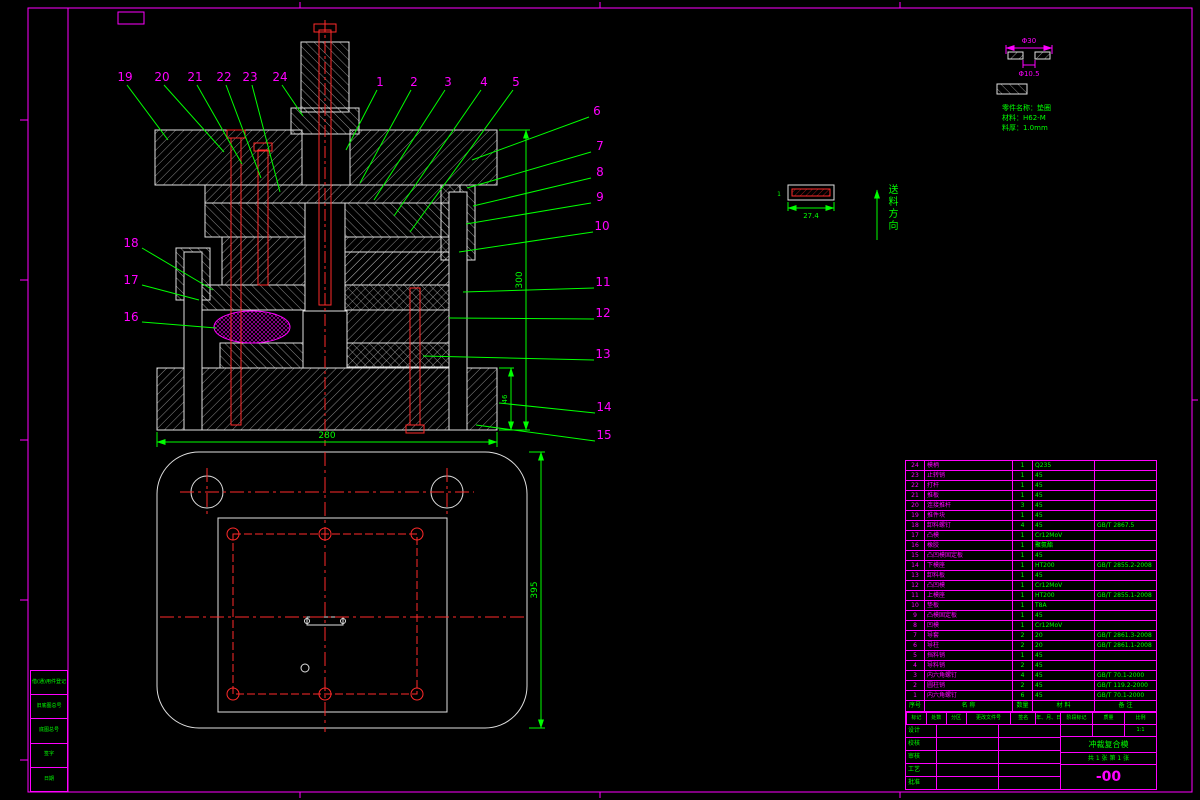 Image resolution: width=1200 pixels, height=800 pixels. What do you see at coordinates (1022, 718) in the screenshot?
I see `revision-header-cell: 签名` at bounding box center [1022, 718].